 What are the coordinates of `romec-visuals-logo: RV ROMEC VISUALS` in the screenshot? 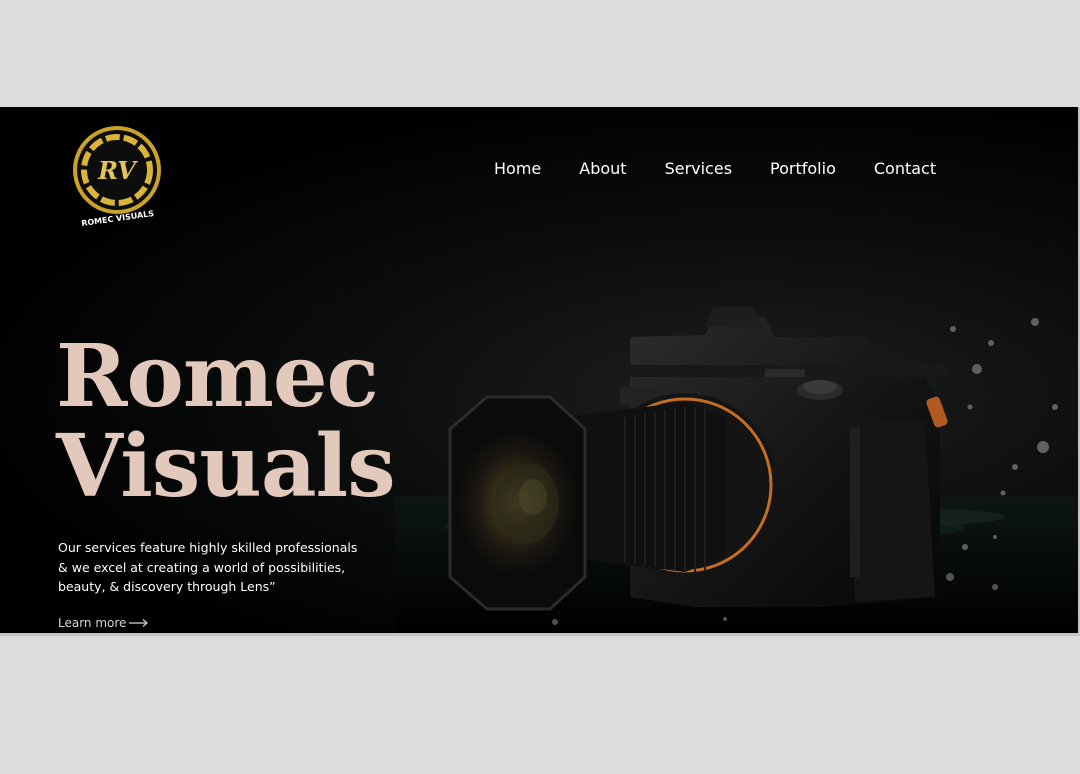 It's located at (118, 176).